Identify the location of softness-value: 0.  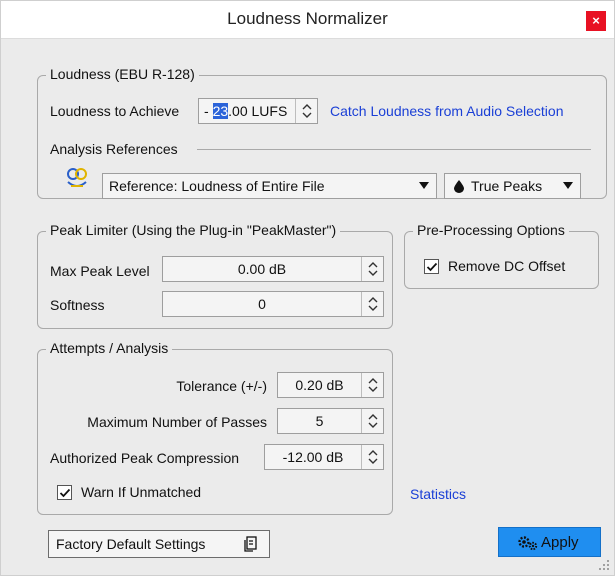
(262, 304).